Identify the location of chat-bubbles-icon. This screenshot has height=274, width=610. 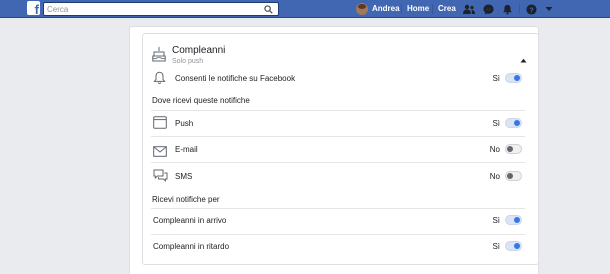
(160, 175).